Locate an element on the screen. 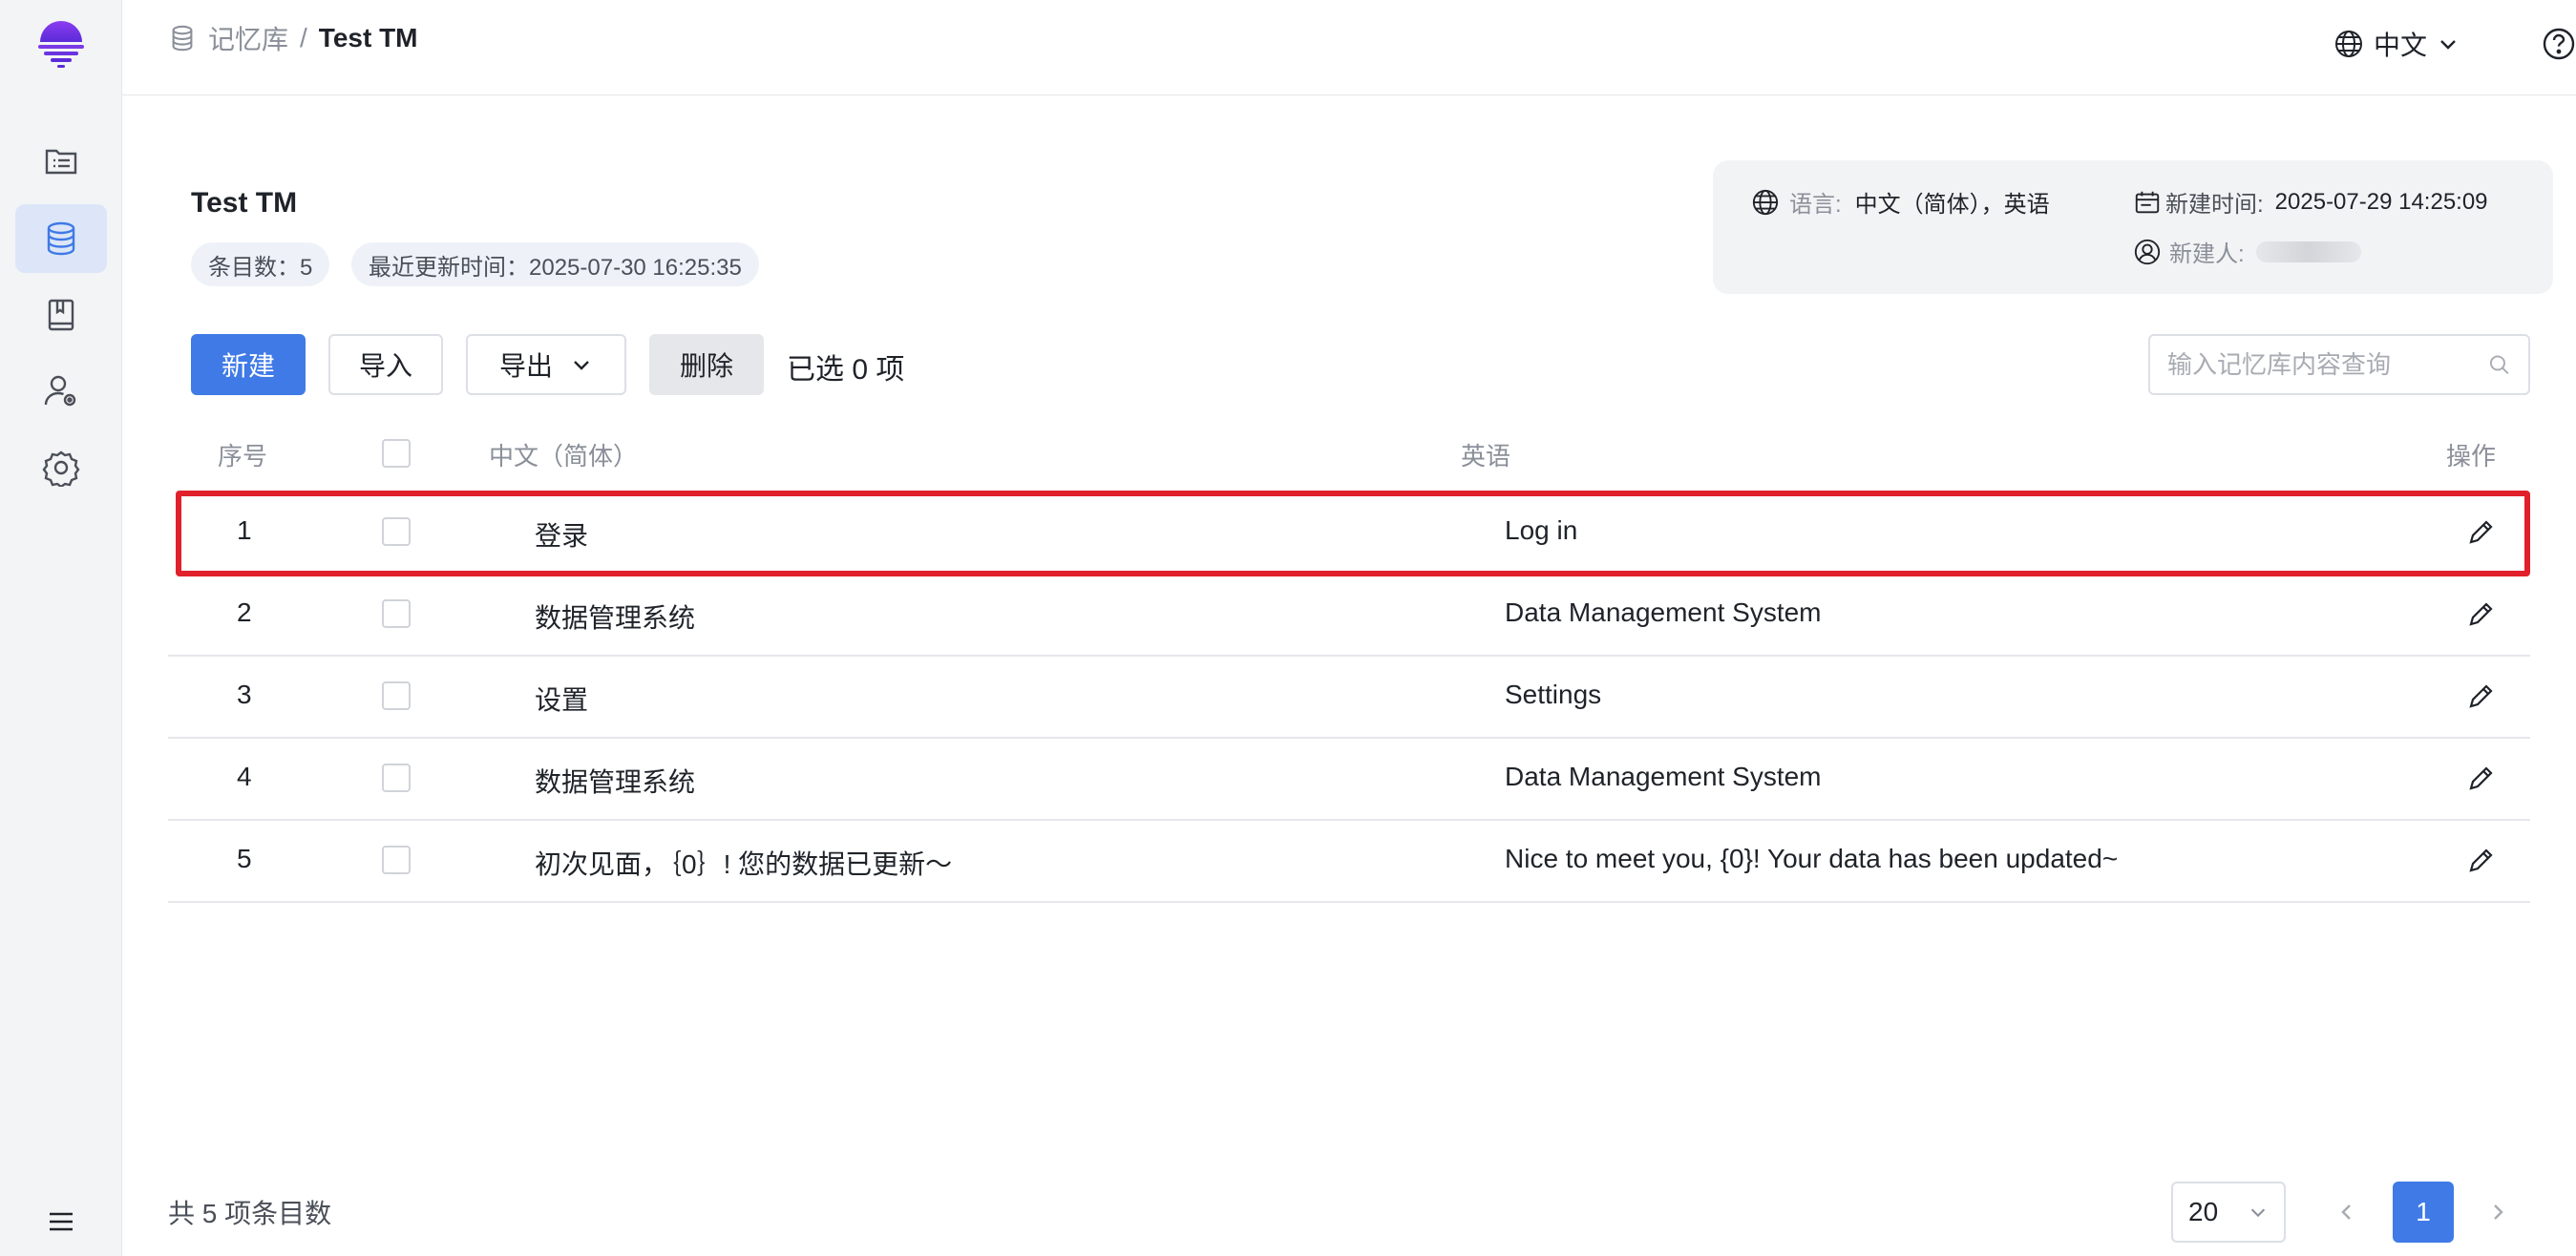  tm-title: Test TM is located at coordinates (244, 203).